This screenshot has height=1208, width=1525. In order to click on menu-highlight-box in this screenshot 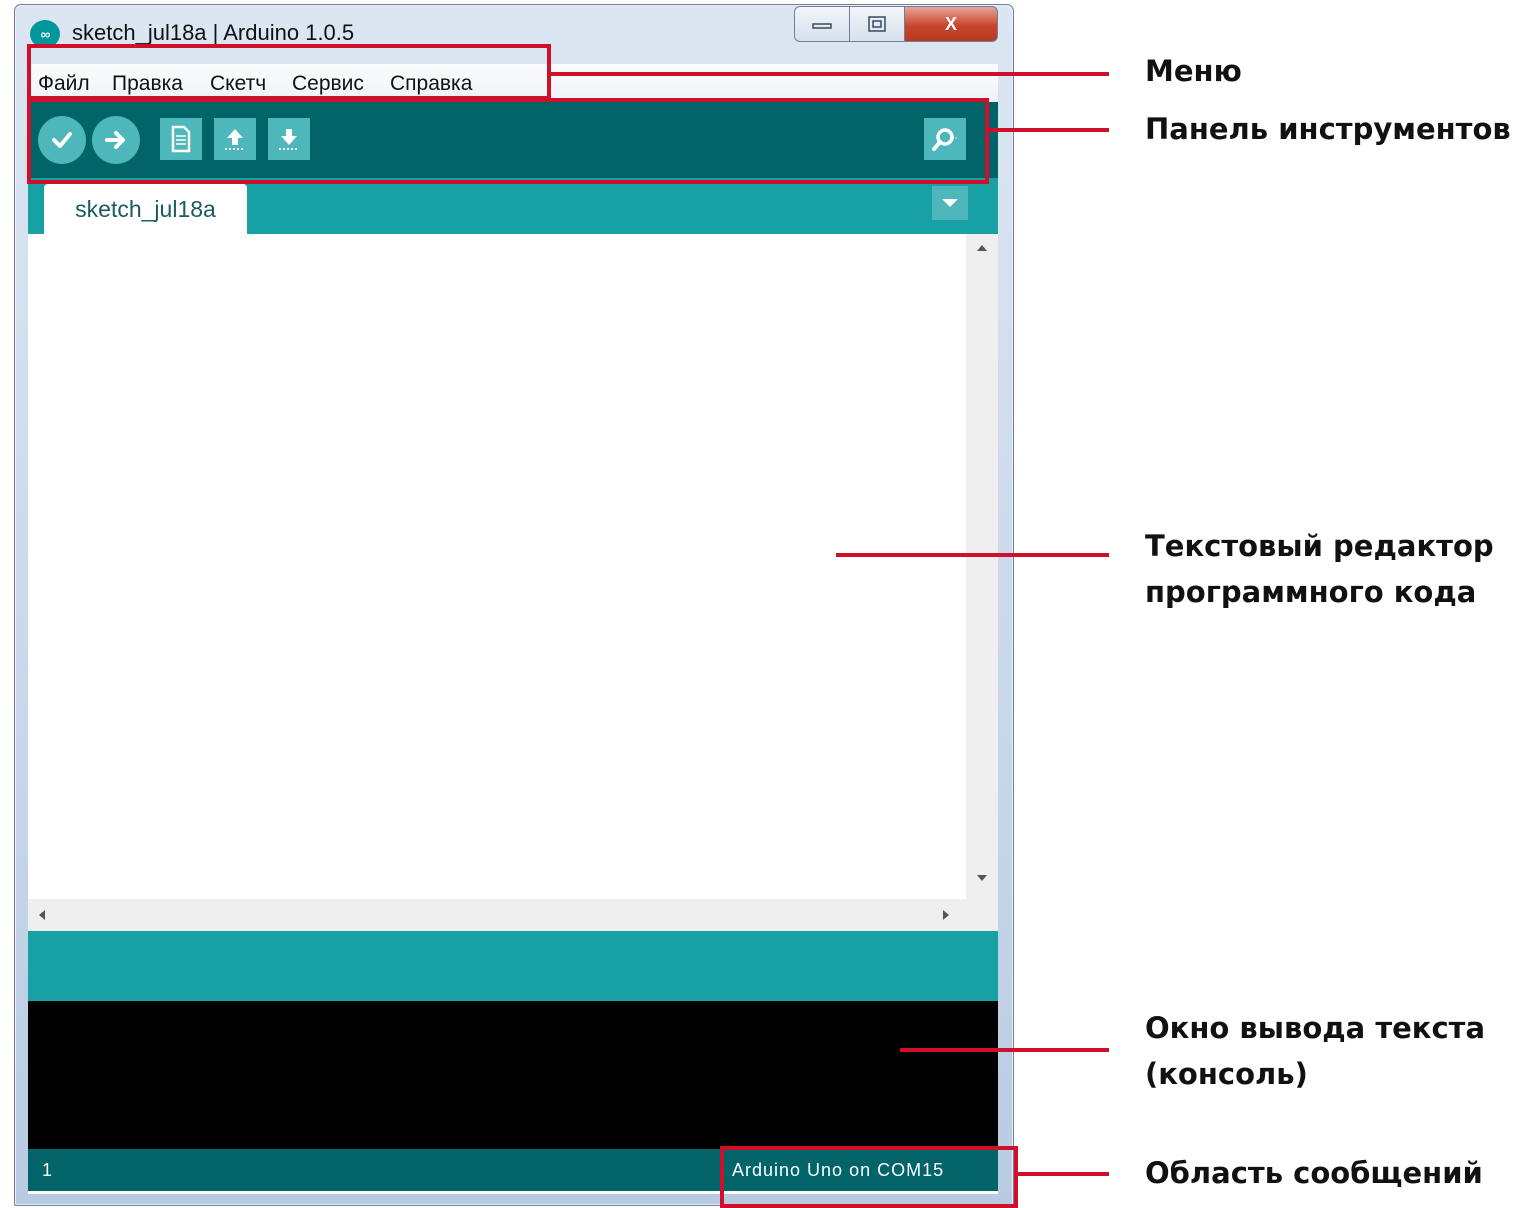, I will do `click(289, 72)`.